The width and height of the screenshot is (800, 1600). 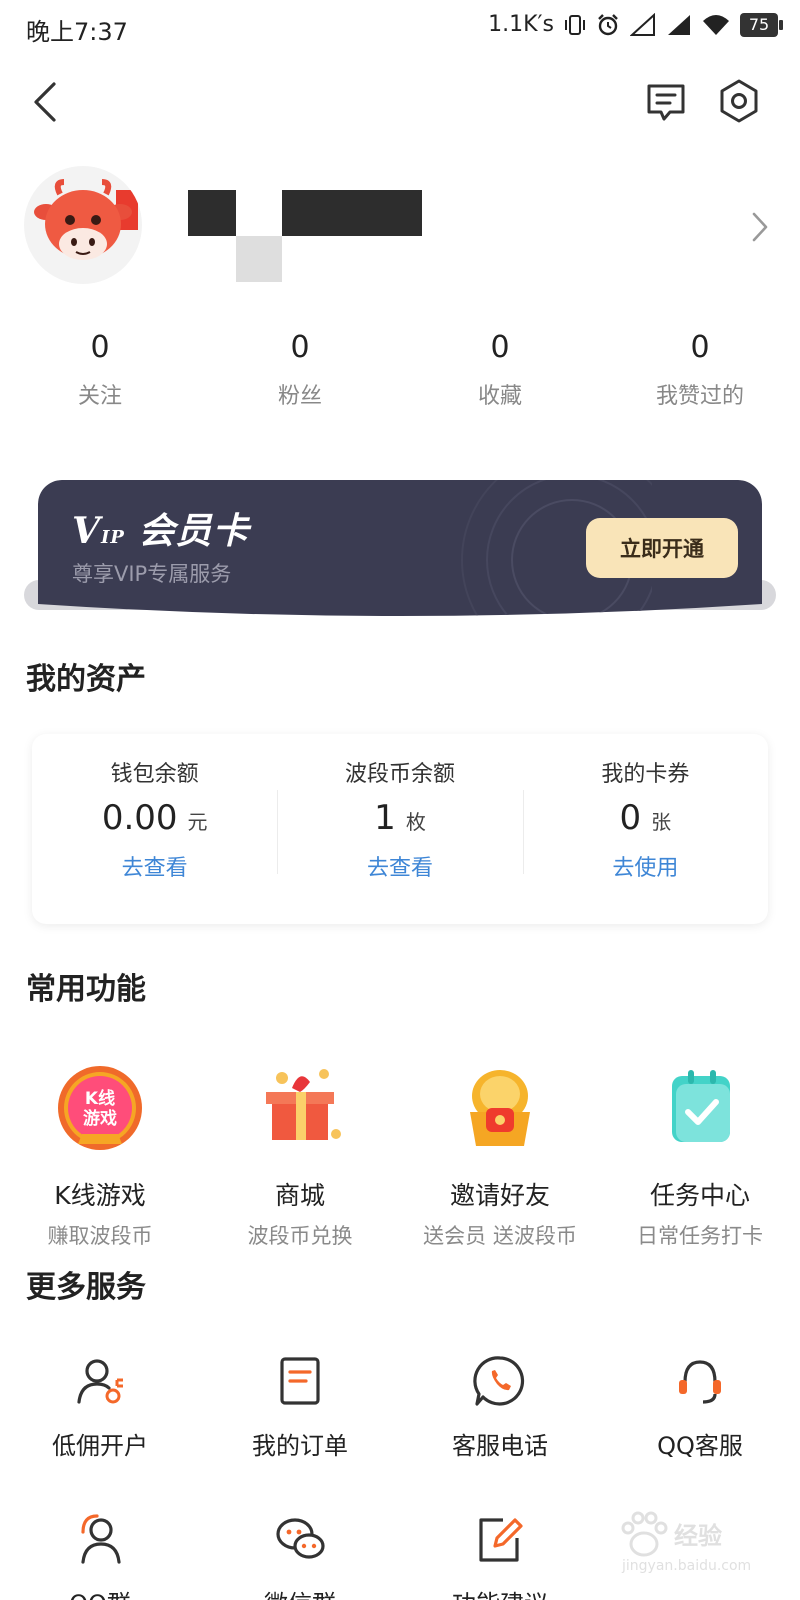 I want to click on invite-friends-icon, so click(x=500, y=1108).